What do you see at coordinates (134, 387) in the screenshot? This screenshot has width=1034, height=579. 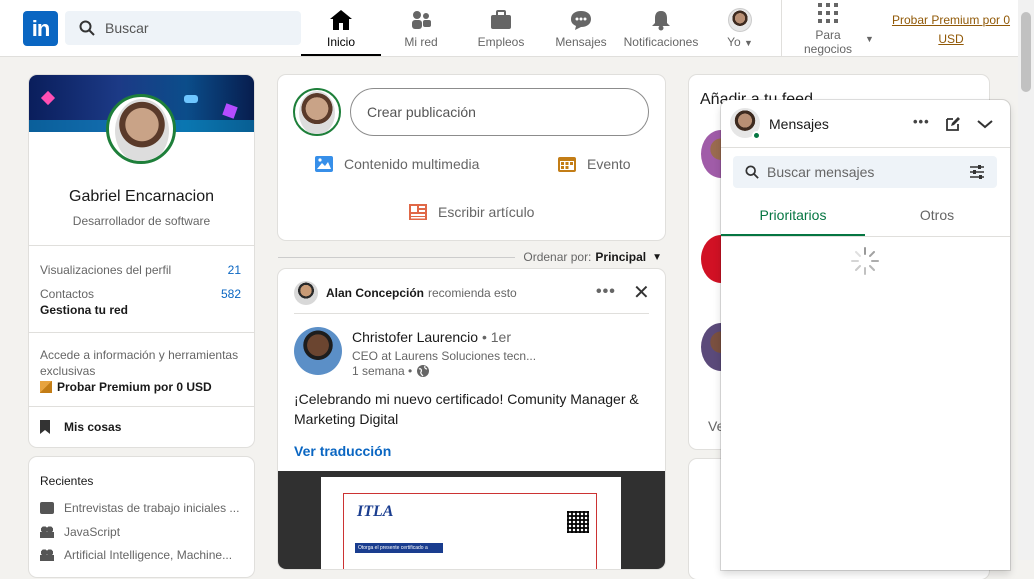 I see `premium-cta-label: Probar Premium por 0 USD` at bounding box center [134, 387].